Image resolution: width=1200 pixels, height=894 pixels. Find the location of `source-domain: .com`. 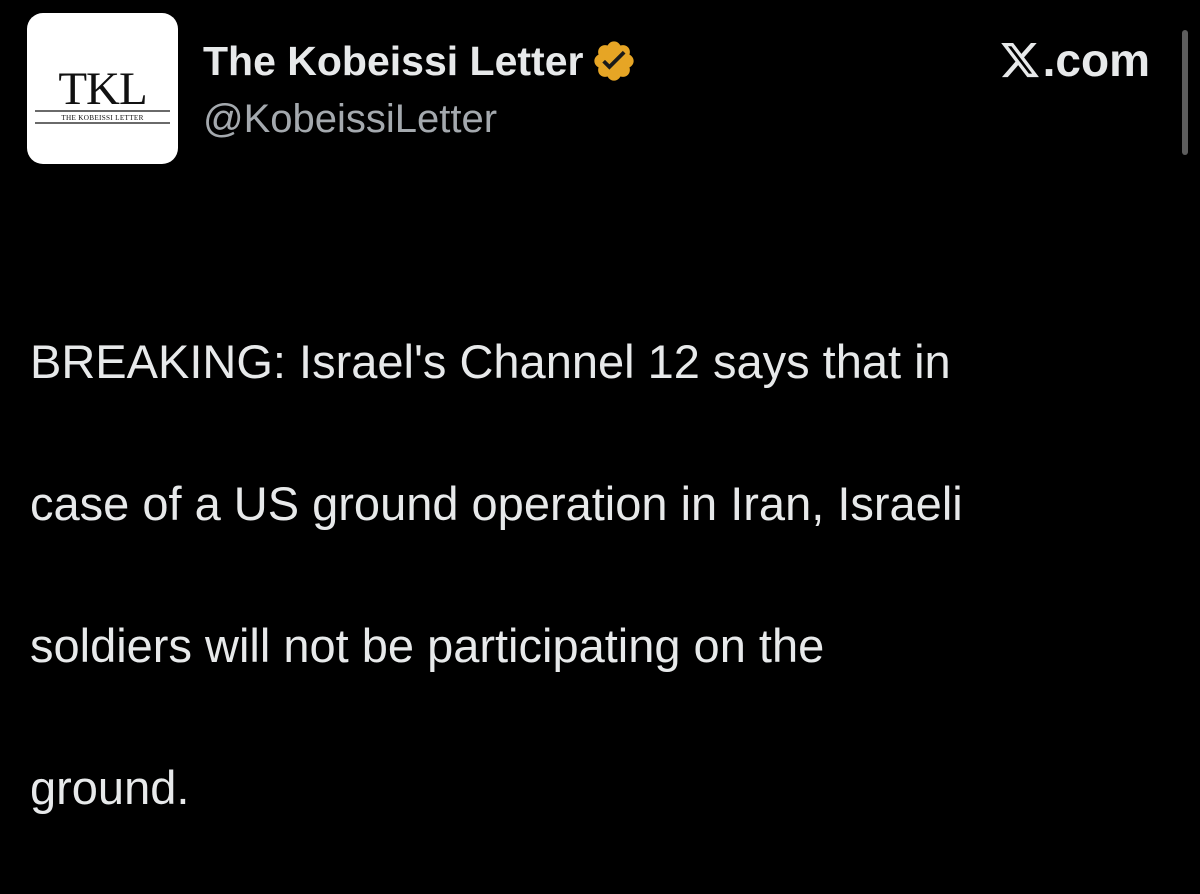

source-domain: .com is located at coordinates (1096, 60).